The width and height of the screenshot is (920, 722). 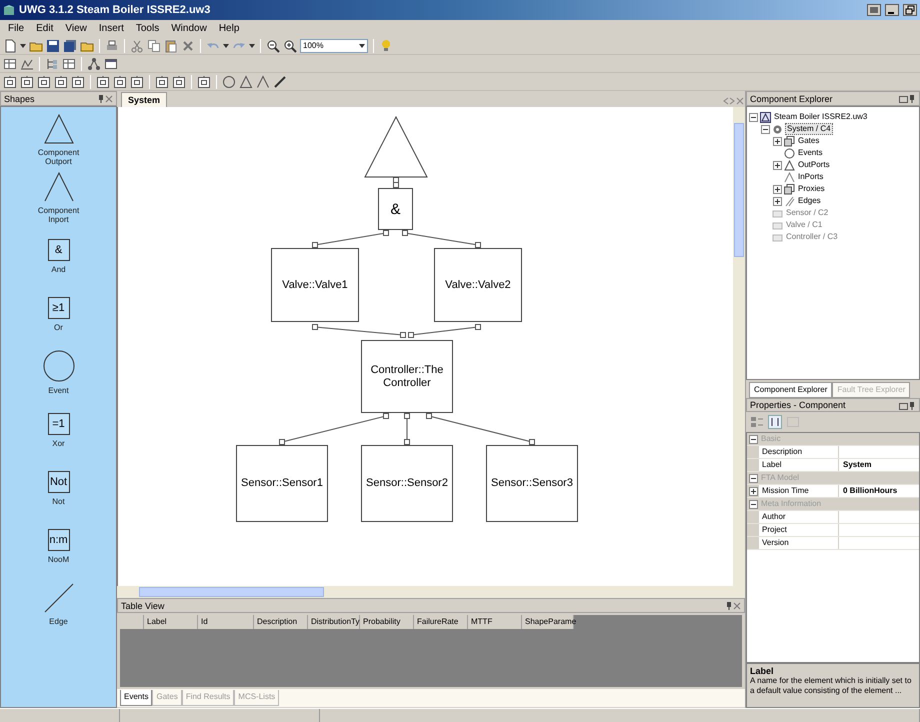 I want to click on tree-item: OutPorts, so click(x=814, y=165).